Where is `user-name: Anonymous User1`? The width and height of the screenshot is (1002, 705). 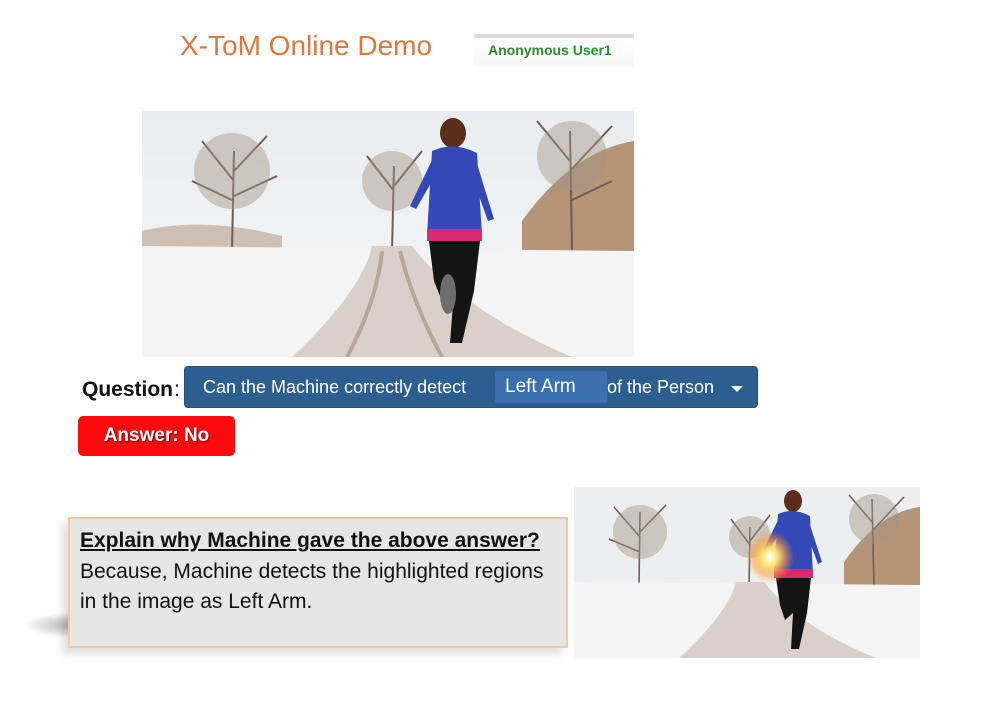
user-name: Anonymous User1 is located at coordinates (550, 50).